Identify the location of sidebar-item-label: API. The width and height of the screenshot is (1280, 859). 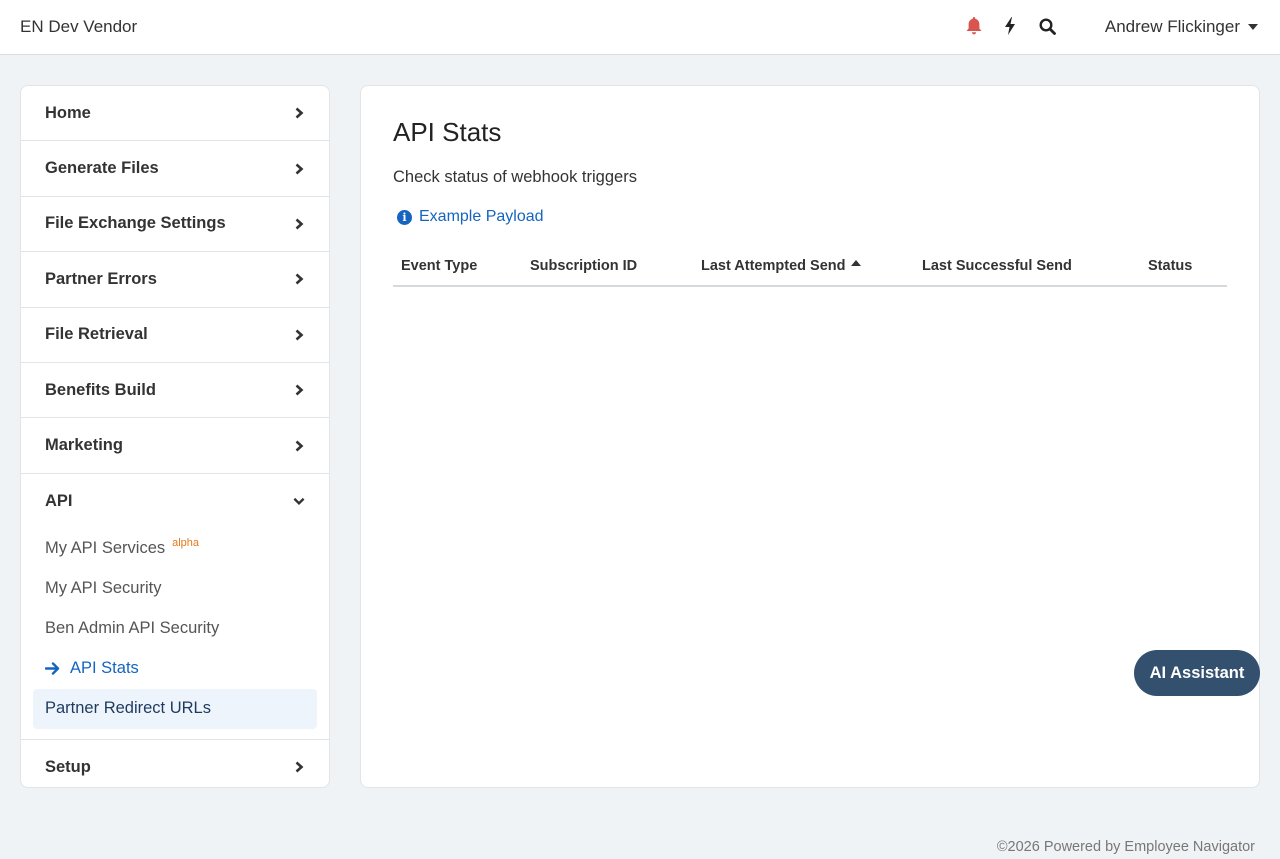
(59, 500).